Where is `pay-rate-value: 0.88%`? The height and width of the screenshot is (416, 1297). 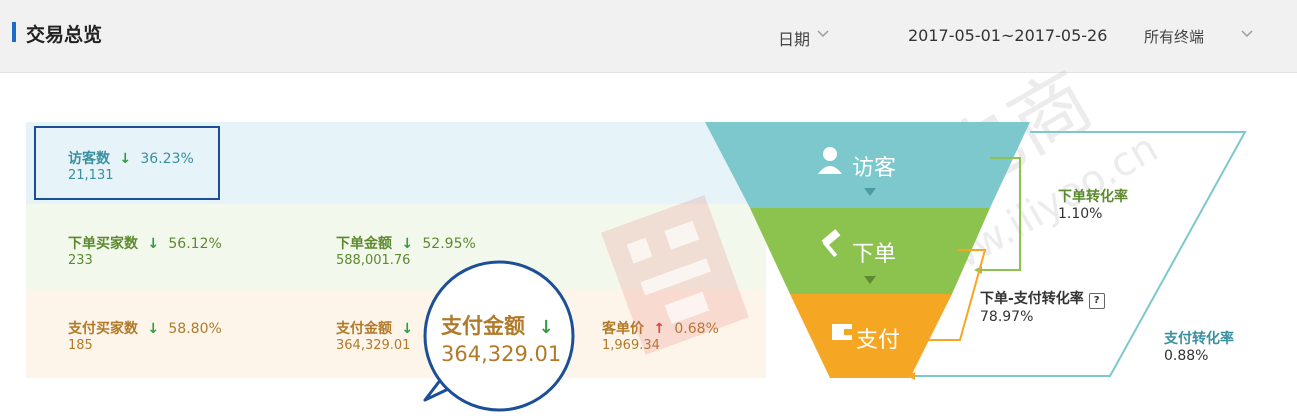
pay-rate-value: 0.88% is located at coordinates (1186, 356).